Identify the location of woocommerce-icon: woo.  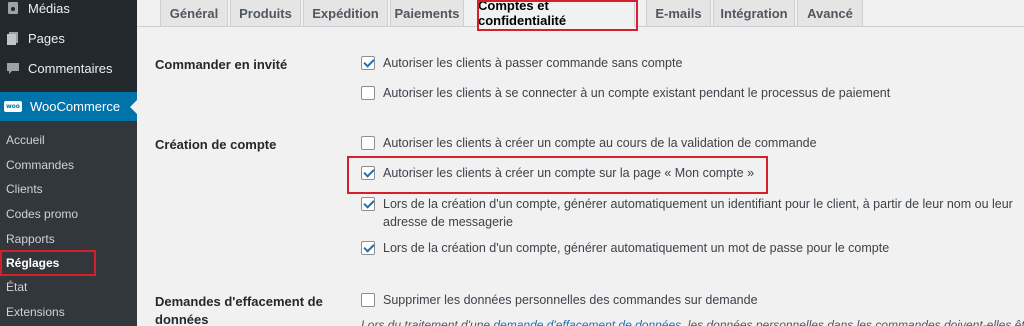
(13, 106).